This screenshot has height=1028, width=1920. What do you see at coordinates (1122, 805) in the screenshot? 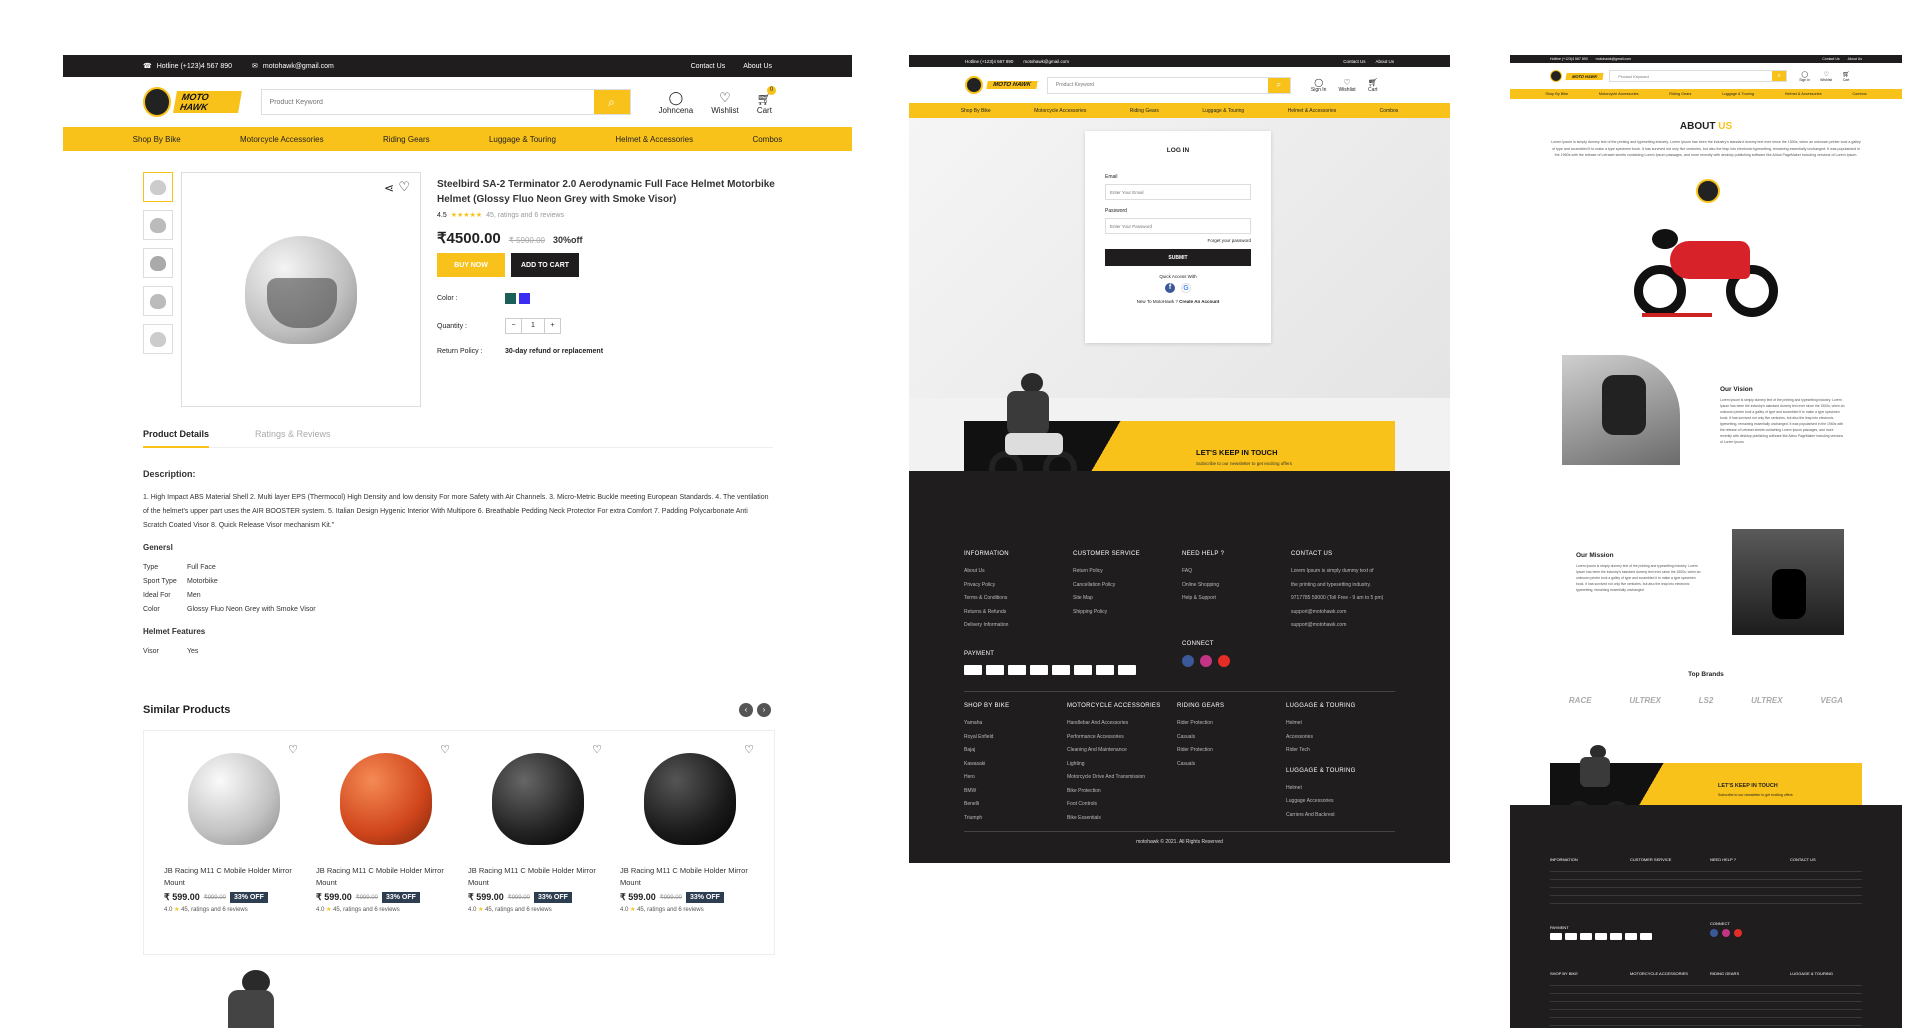
I see `footer-link: Foot Controls` at bounding box center [1122, 805].